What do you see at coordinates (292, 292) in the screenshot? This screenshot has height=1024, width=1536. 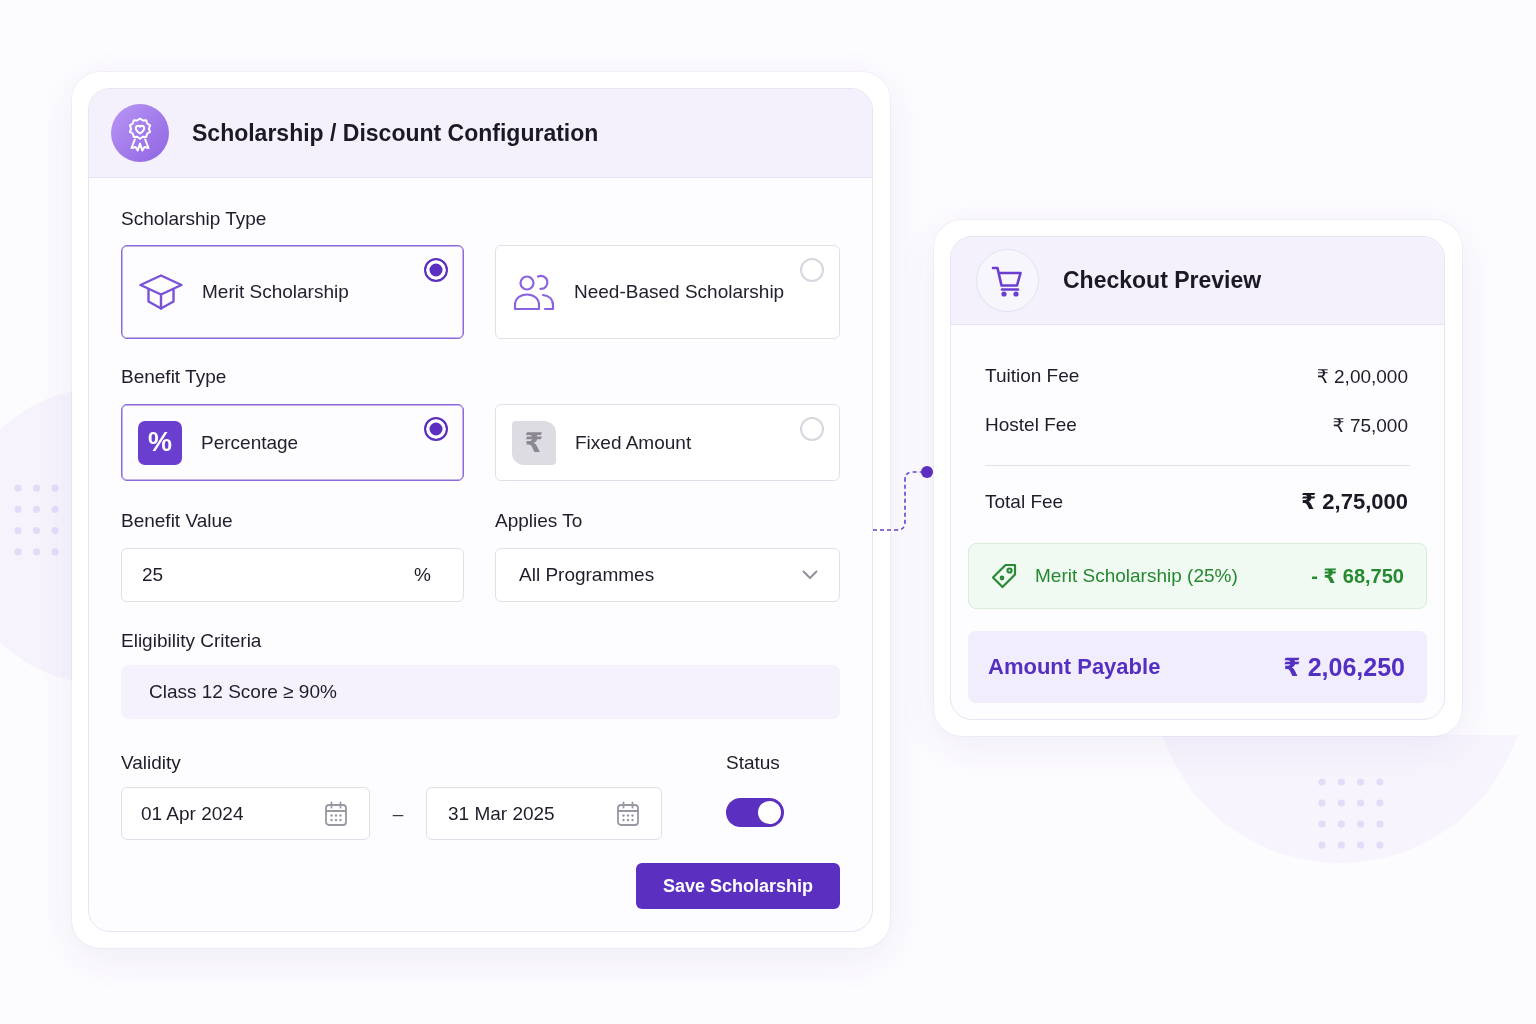 I see `scholarship-option: Merit Scholarship` at bounding box center [292, 292].